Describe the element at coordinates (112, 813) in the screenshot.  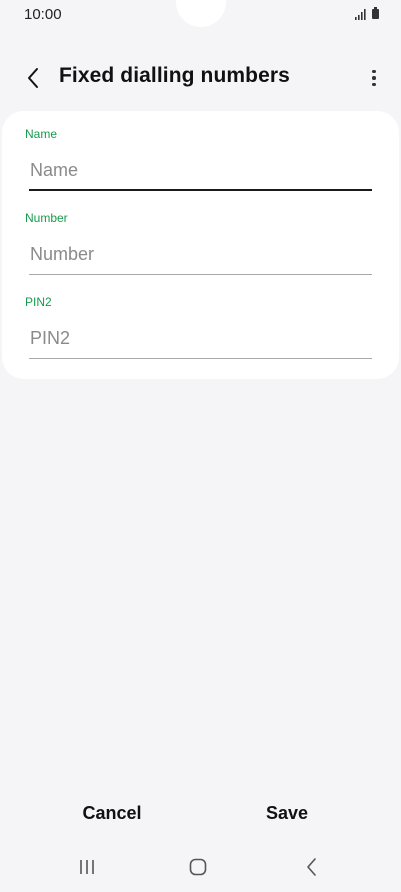
I see `cancel-button: Cancel` at that location.